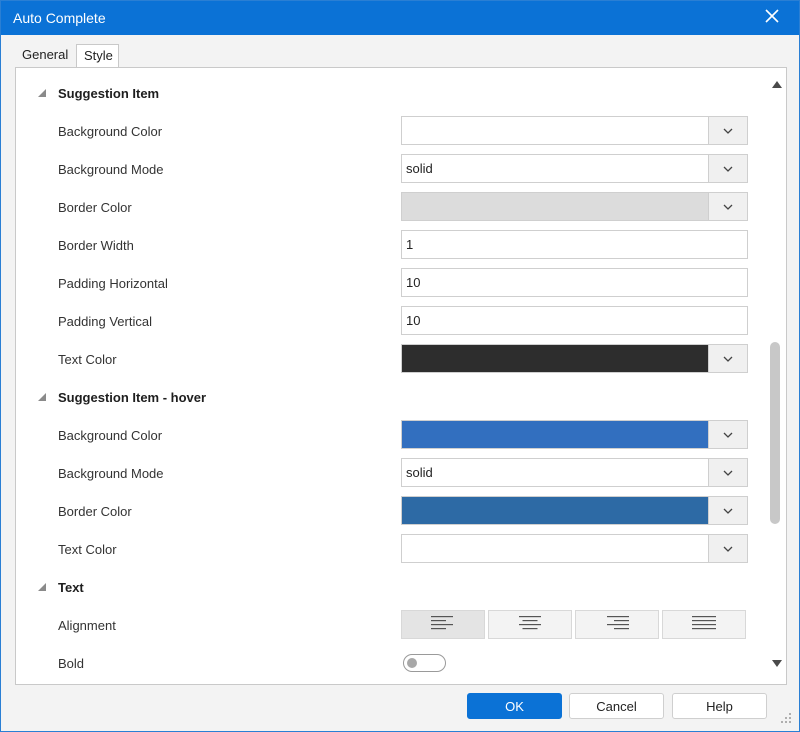 Image resolution: width=800 pixels, height=732 pixels. I want to click on section-header: Text, so click(398, 587).